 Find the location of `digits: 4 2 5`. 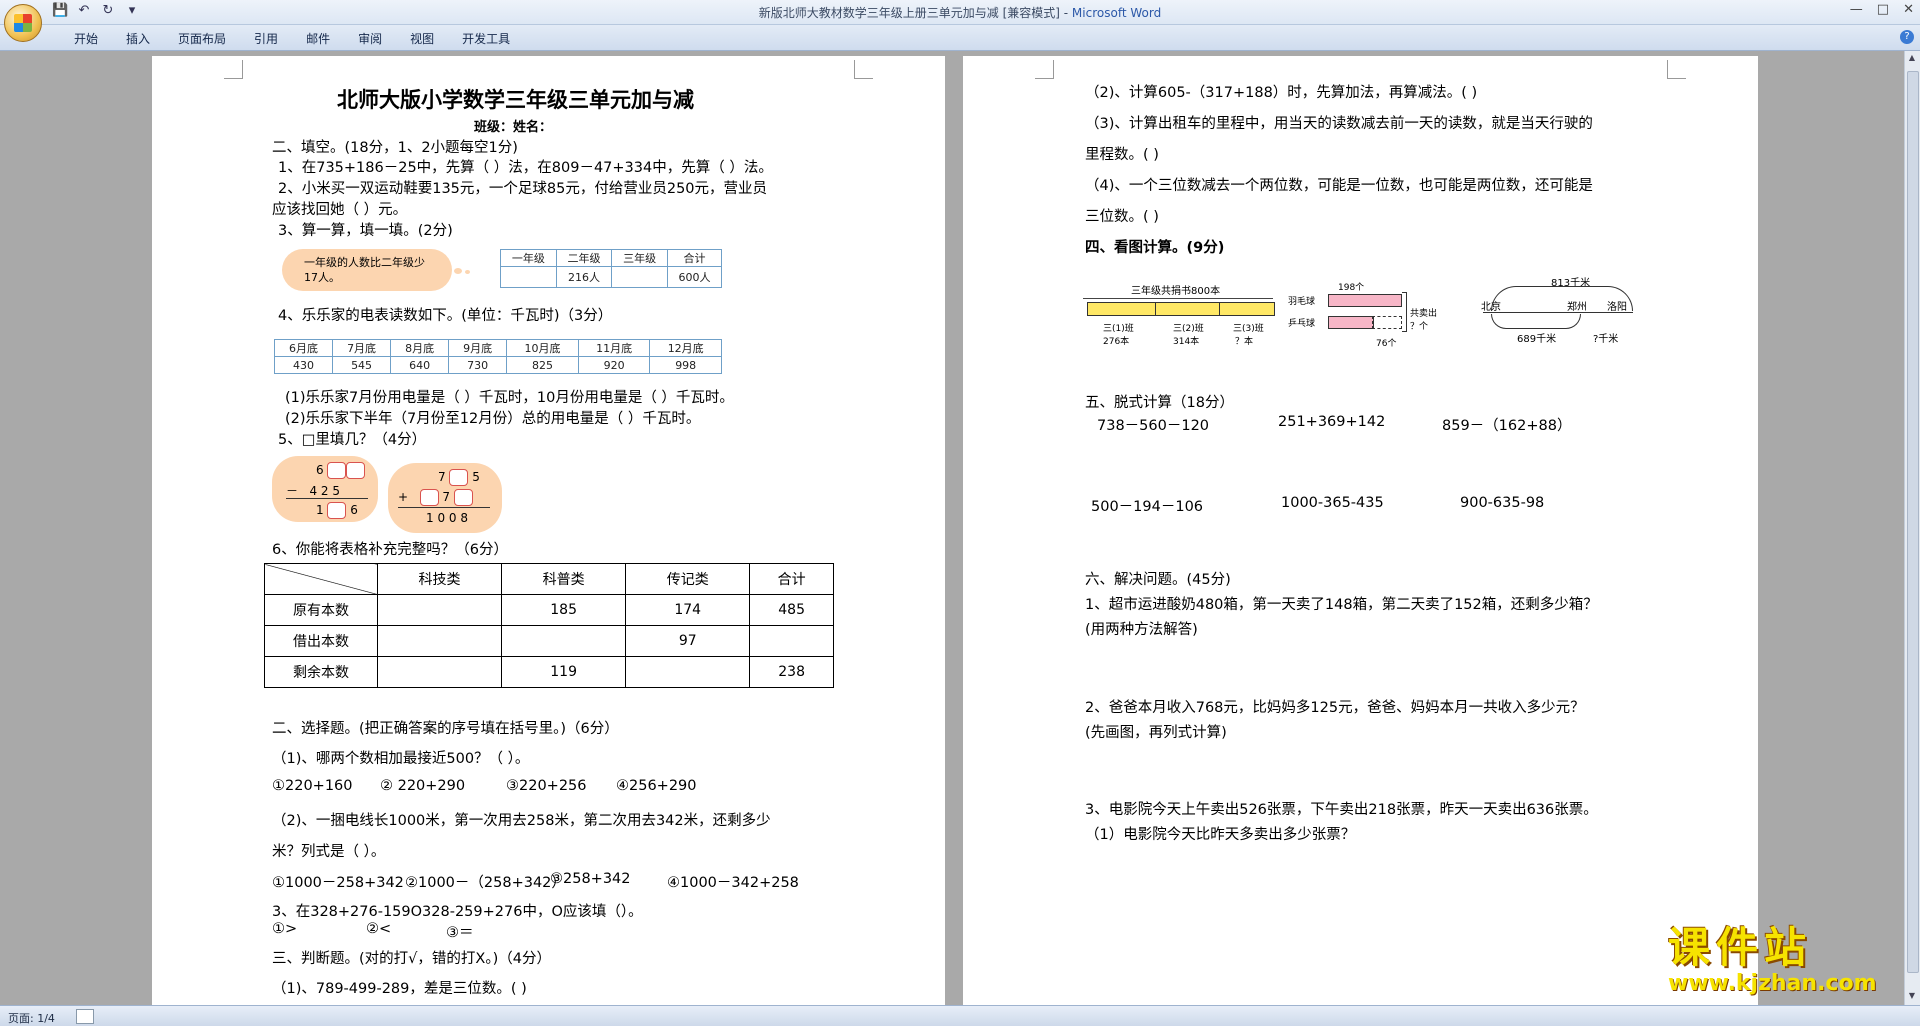

digits: 4 2 5 is located at coordinates (325, 491).